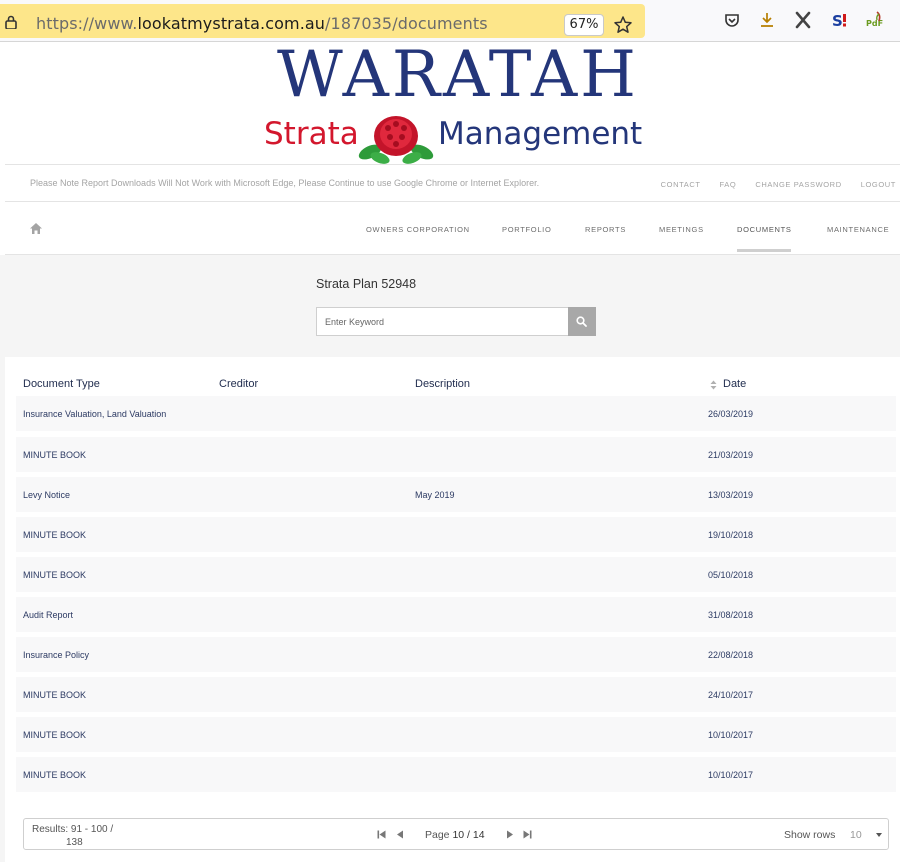  I want to click on results-total: 138, so click(74, 842).